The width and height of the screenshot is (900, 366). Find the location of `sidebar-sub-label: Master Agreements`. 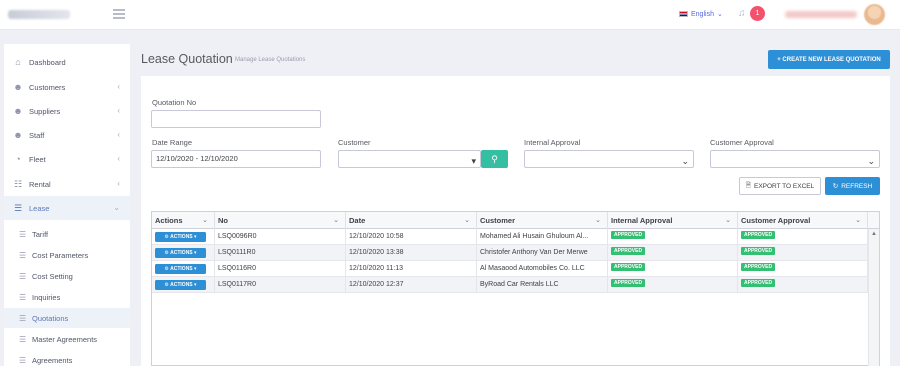

sidebar-sub-label: Master Agreements is located at coordinates (65, 339).